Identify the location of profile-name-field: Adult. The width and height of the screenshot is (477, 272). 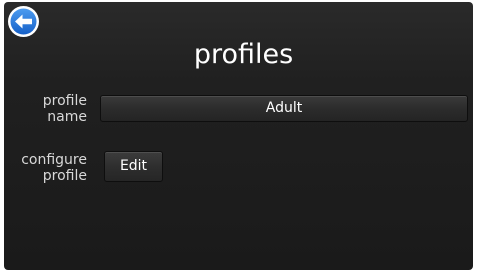
(284, 108).